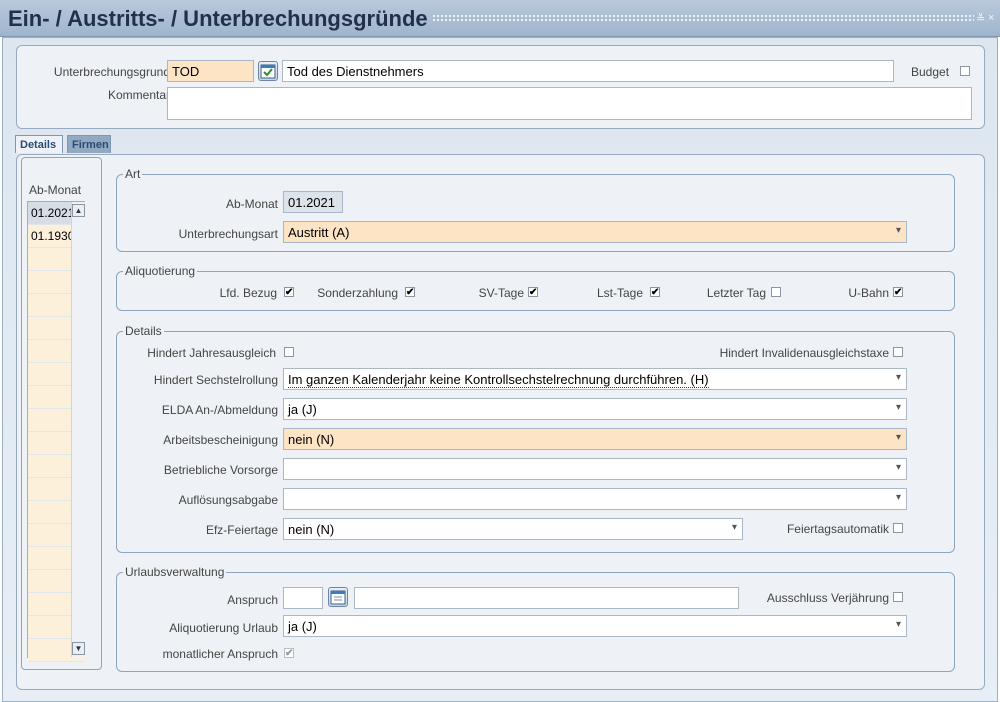 This screenshot has width=1000, height=702. Describe the element at coordinates (357, 293) in the screenshot. I see `sonderzahlung-label: Sonderzahlung` at that location.